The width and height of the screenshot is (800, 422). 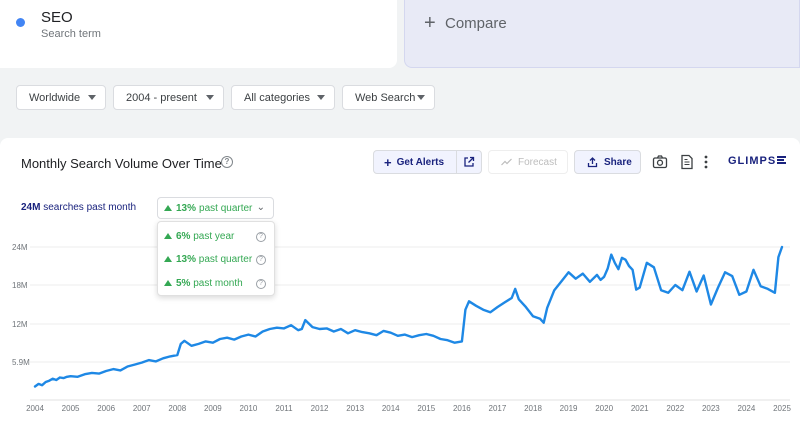 What do you see at coordinates (675, 408) in the screenshot?
I see `x-tick-label: 2022` at bounding box center [675, 408].